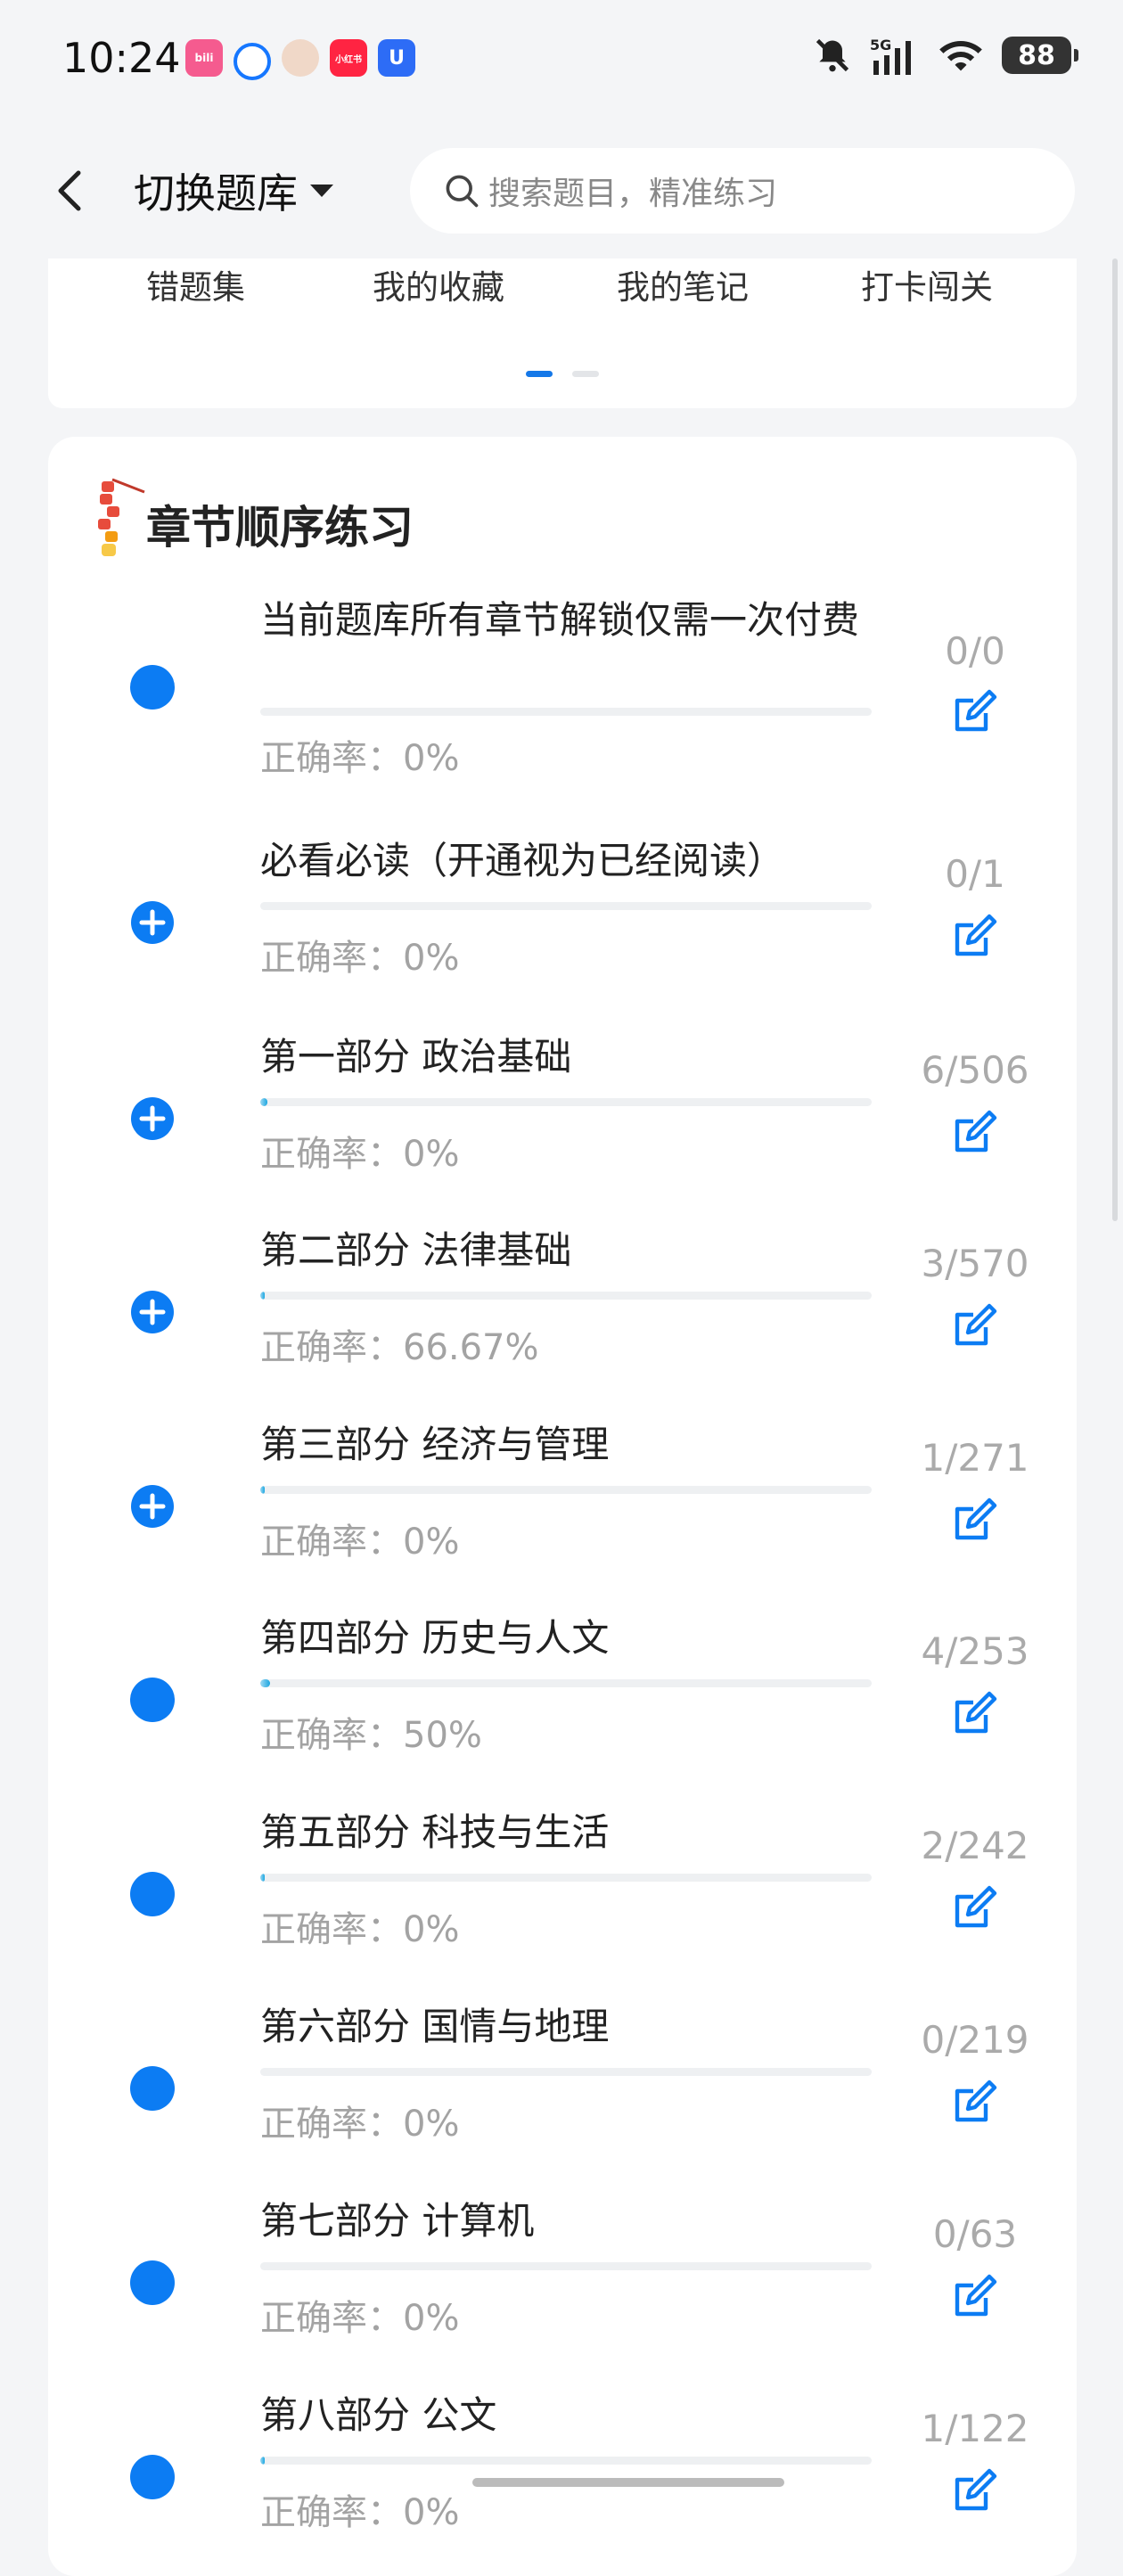  What do you see at coordinates (572, 1832) in the screenshot?
I see `chapter-title: 第五部分 科技与生活` at bounding box center [572, 1832].